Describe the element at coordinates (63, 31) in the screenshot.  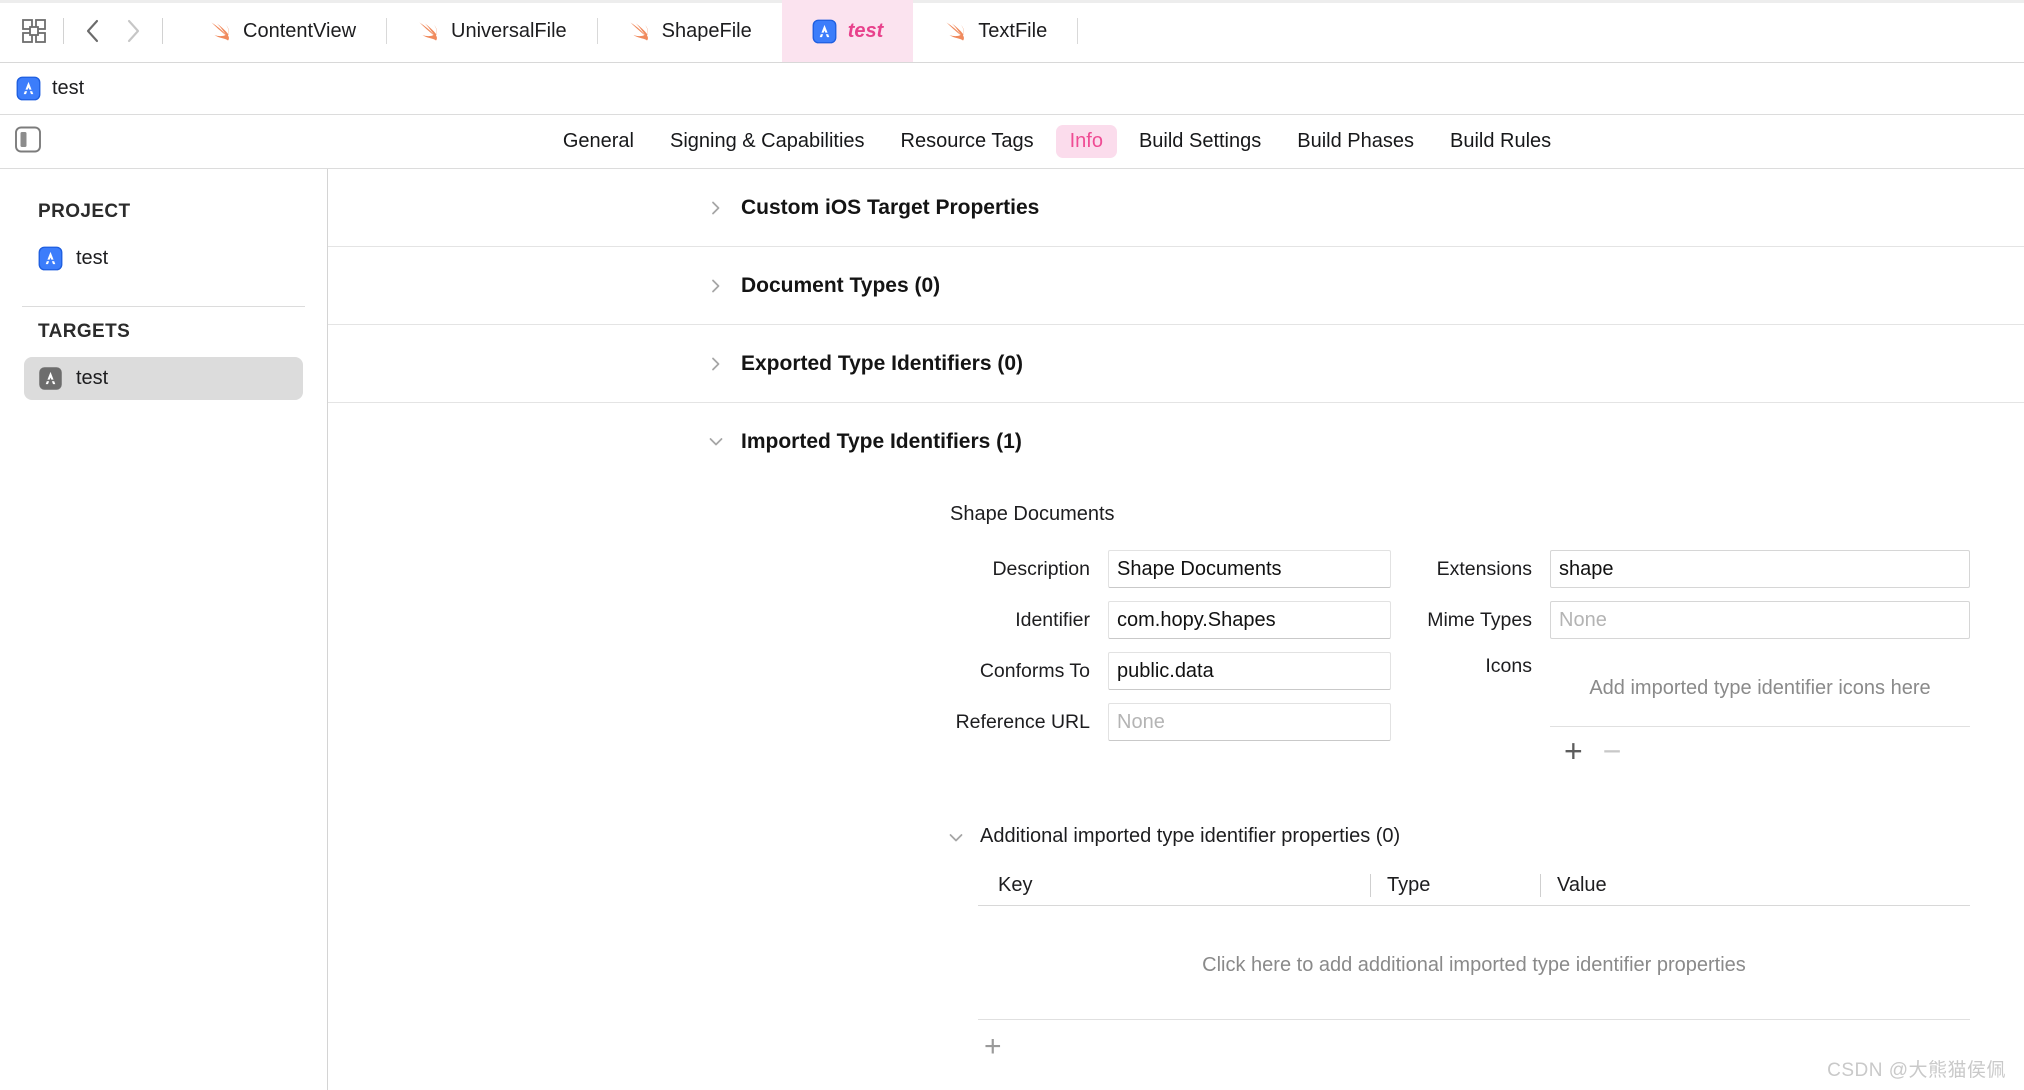
I see `toolbar-divider` at that location.